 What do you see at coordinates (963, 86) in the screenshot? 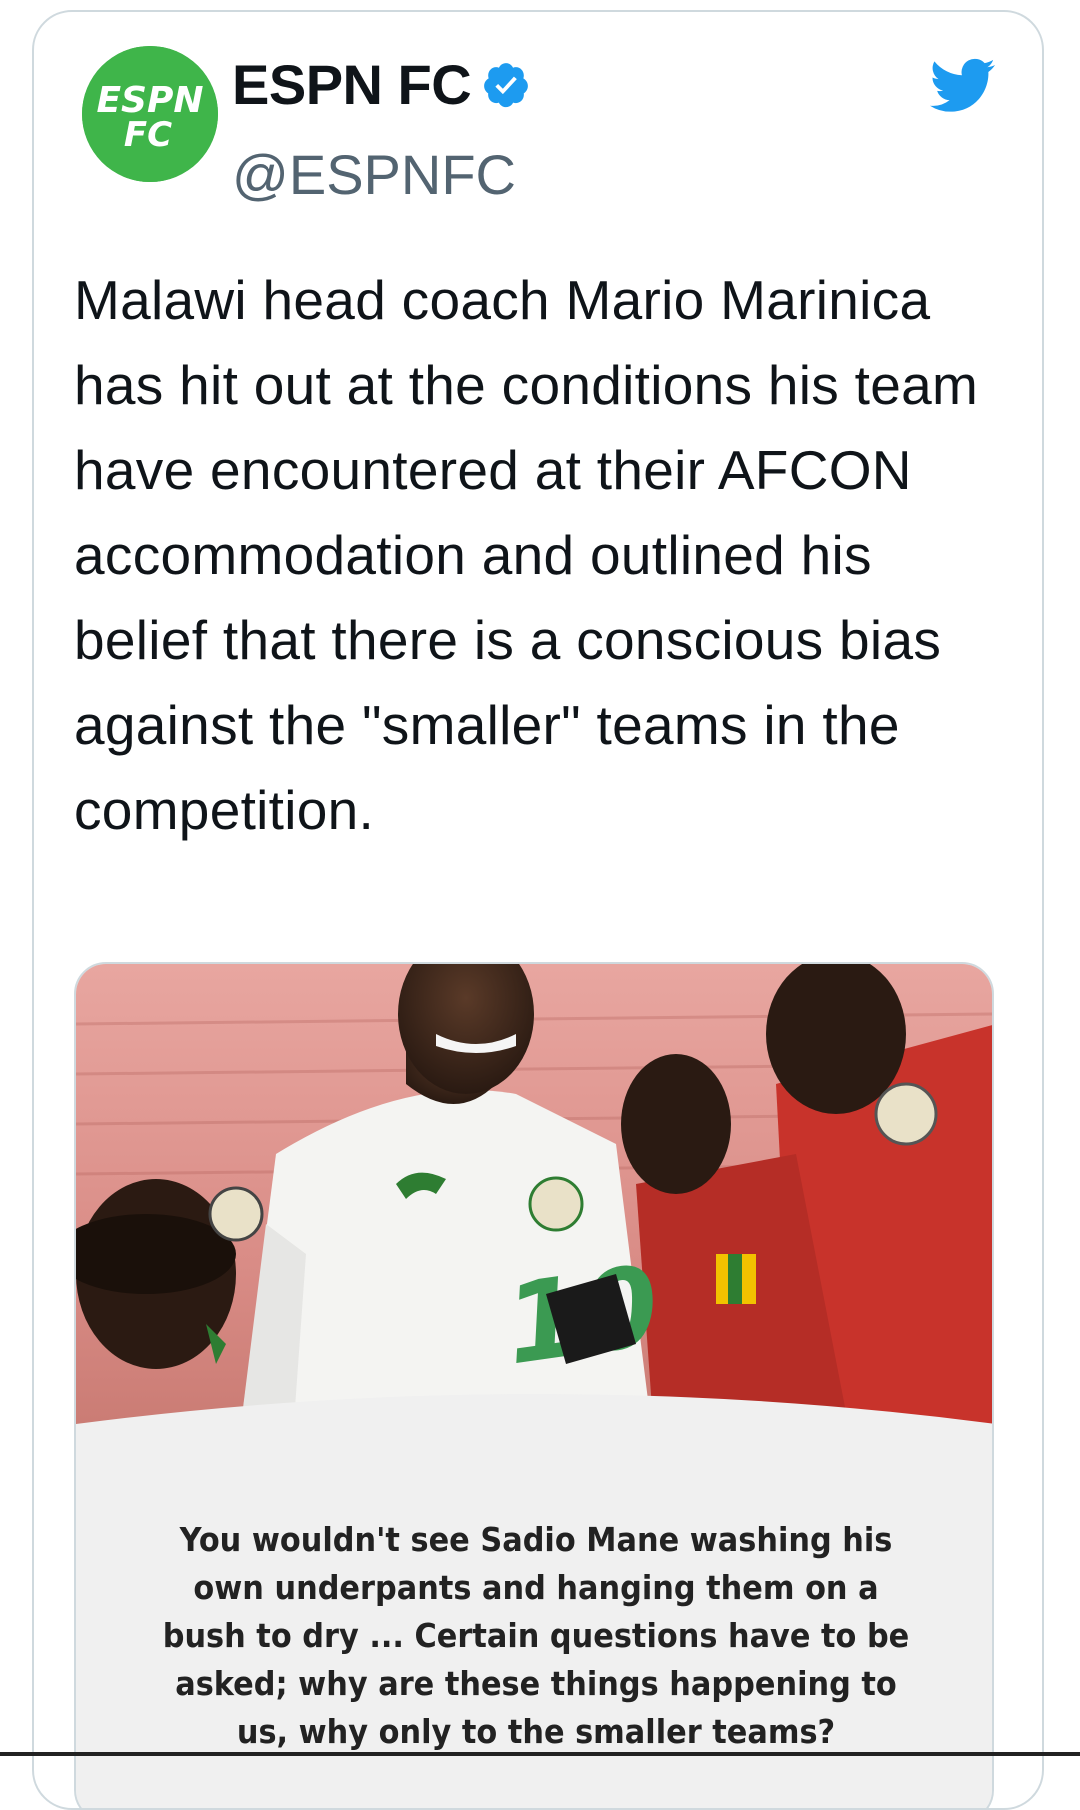
I see `twitter-bird-icon` at bounding box center [963, 86].